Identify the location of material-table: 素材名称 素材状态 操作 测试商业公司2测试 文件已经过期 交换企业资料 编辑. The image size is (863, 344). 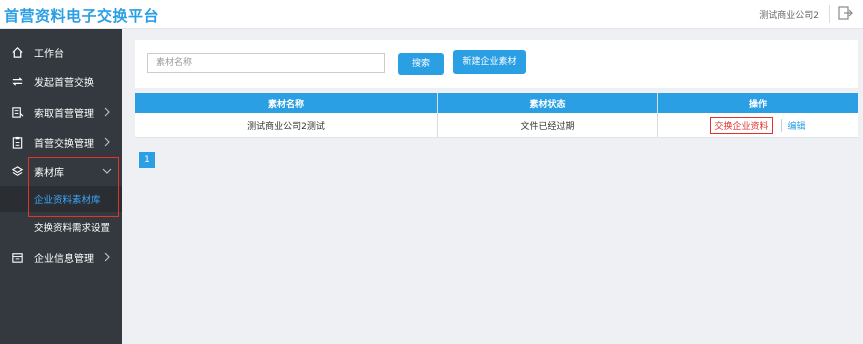
(496, 115).